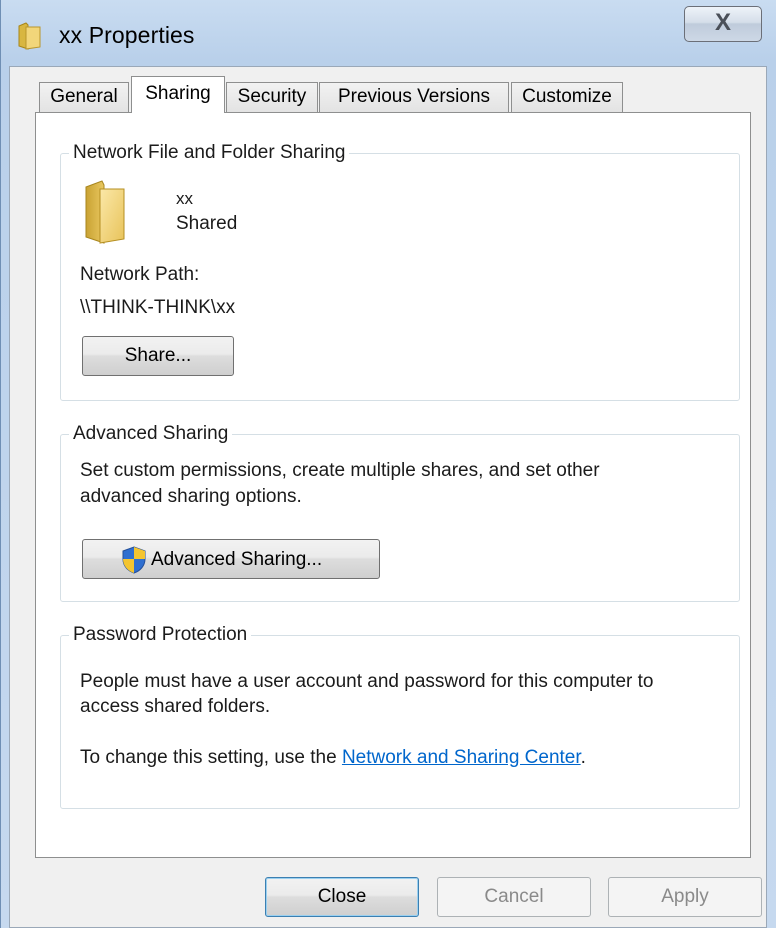 The height and width of the screenshot is (928, 776). Describe the element at coordinates (272, 97) in the screenshot. I see `tab-security: Security` at that location.